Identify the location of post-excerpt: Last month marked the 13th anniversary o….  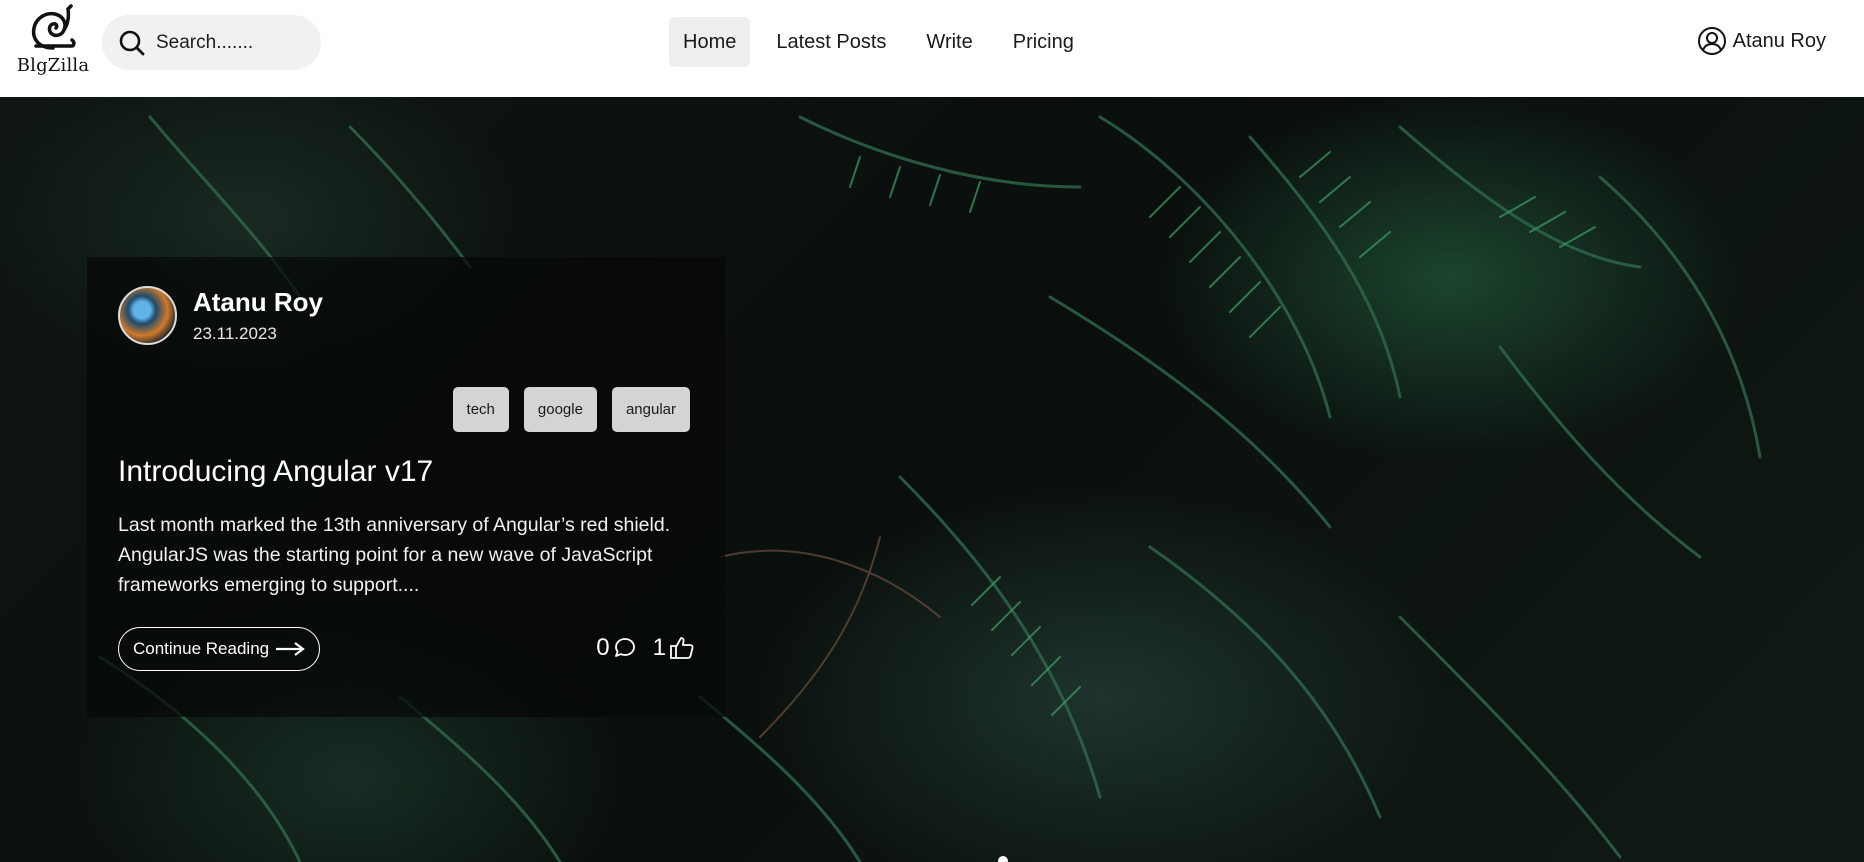
(394, 555).